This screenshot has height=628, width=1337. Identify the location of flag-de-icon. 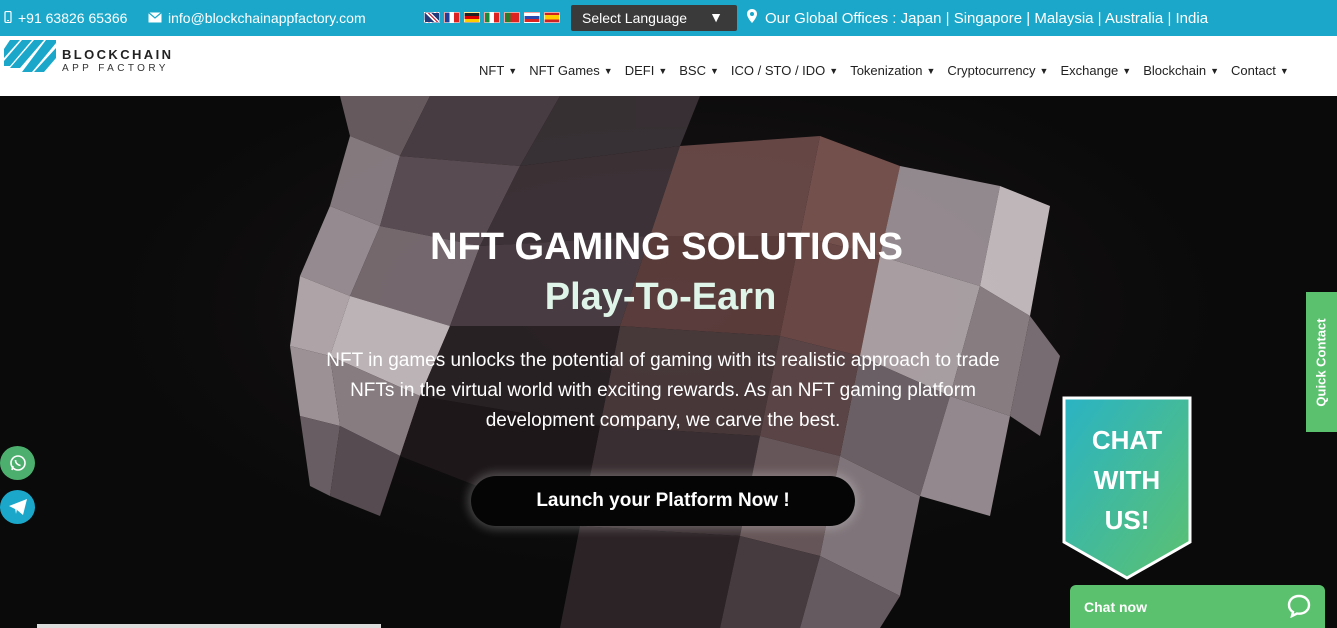
(472, 17).